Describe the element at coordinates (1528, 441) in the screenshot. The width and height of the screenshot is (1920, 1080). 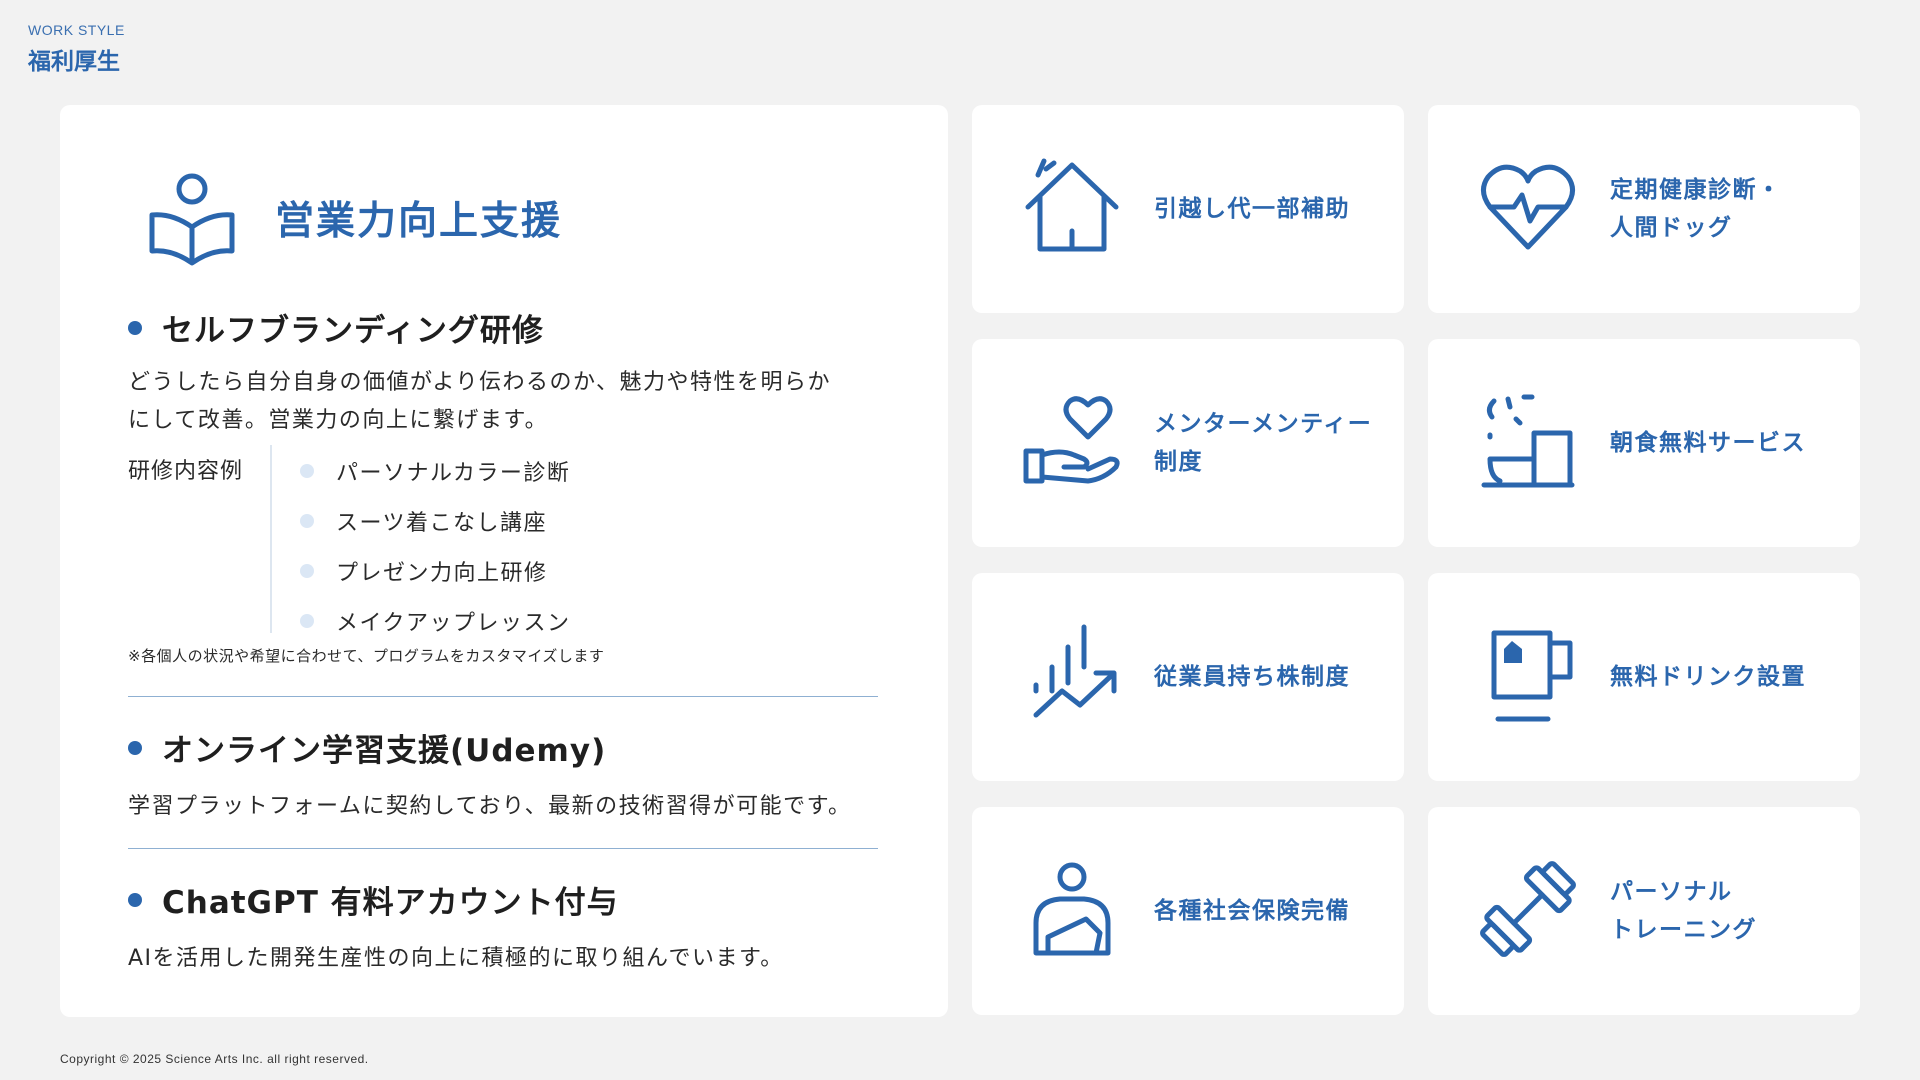
I see `breakfast-icon` at that location.